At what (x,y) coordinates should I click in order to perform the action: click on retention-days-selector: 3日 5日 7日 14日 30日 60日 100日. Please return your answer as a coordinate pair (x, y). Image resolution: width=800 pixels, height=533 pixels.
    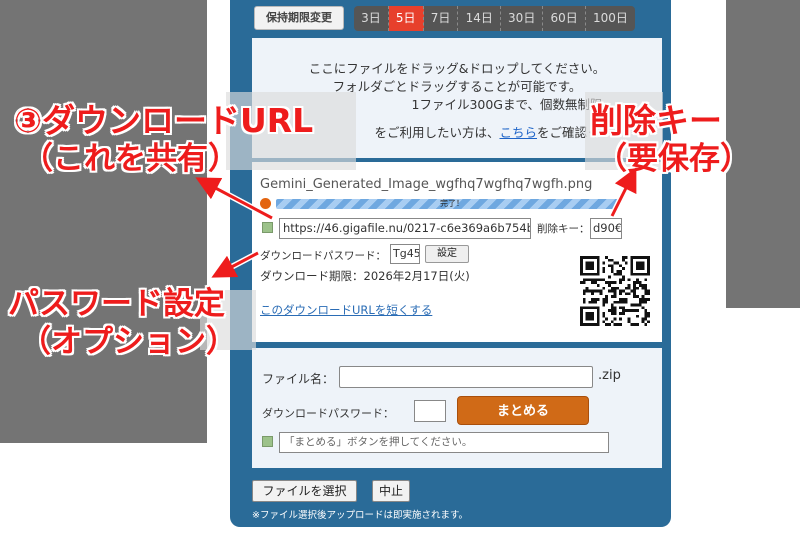
    Looking at the image, I should click on (494, 18).